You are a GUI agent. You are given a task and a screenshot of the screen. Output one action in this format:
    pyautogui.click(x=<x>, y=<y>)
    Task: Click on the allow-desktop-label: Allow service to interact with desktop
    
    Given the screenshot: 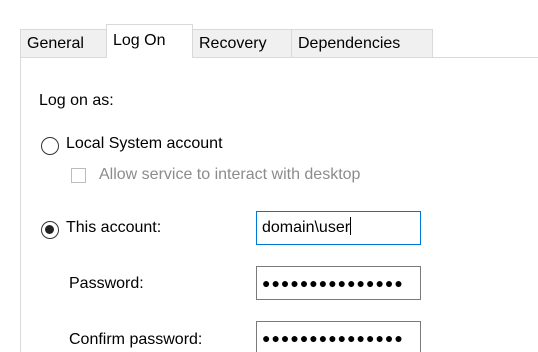 What is the action you would take?
    pyautogui.click(x=230, y=174)
    